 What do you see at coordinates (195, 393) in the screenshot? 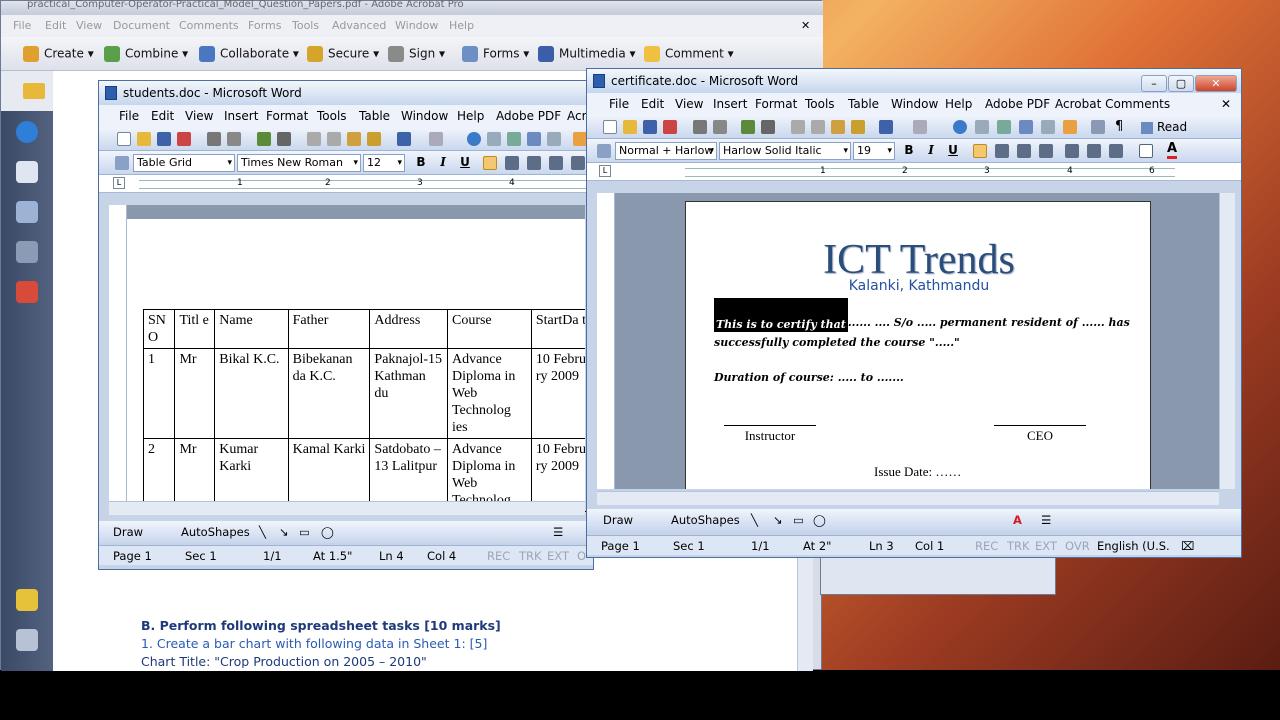
I see `table-cell: Mr` at bounding box center [195, 393].